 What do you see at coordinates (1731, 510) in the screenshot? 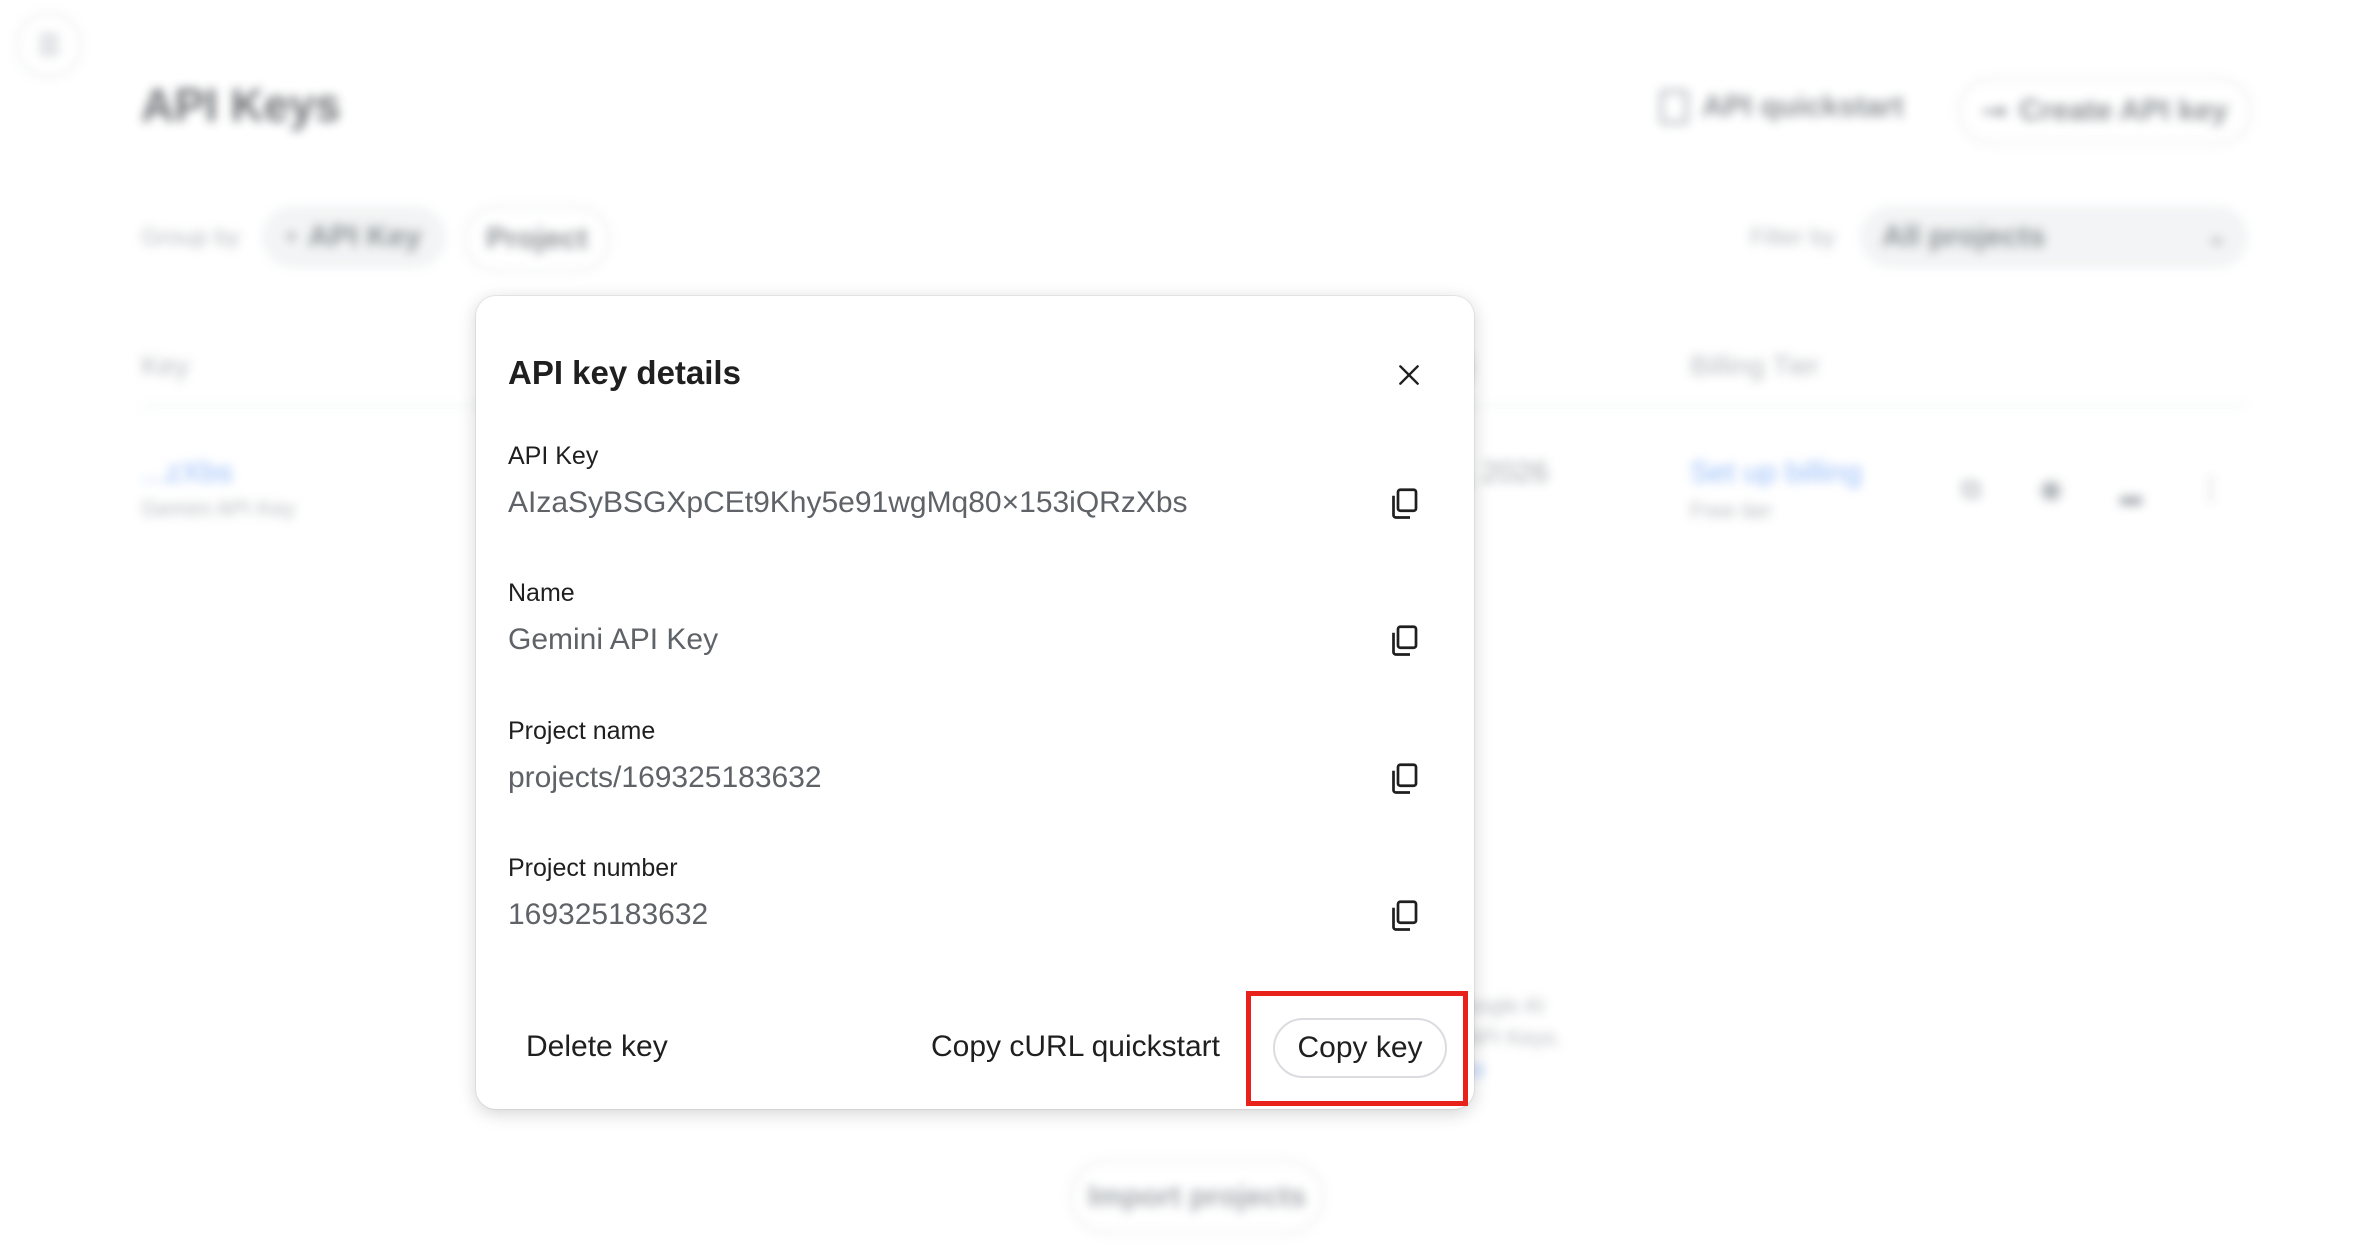
I see `row-tier: Free tier` at bounding box center [1731, 510].